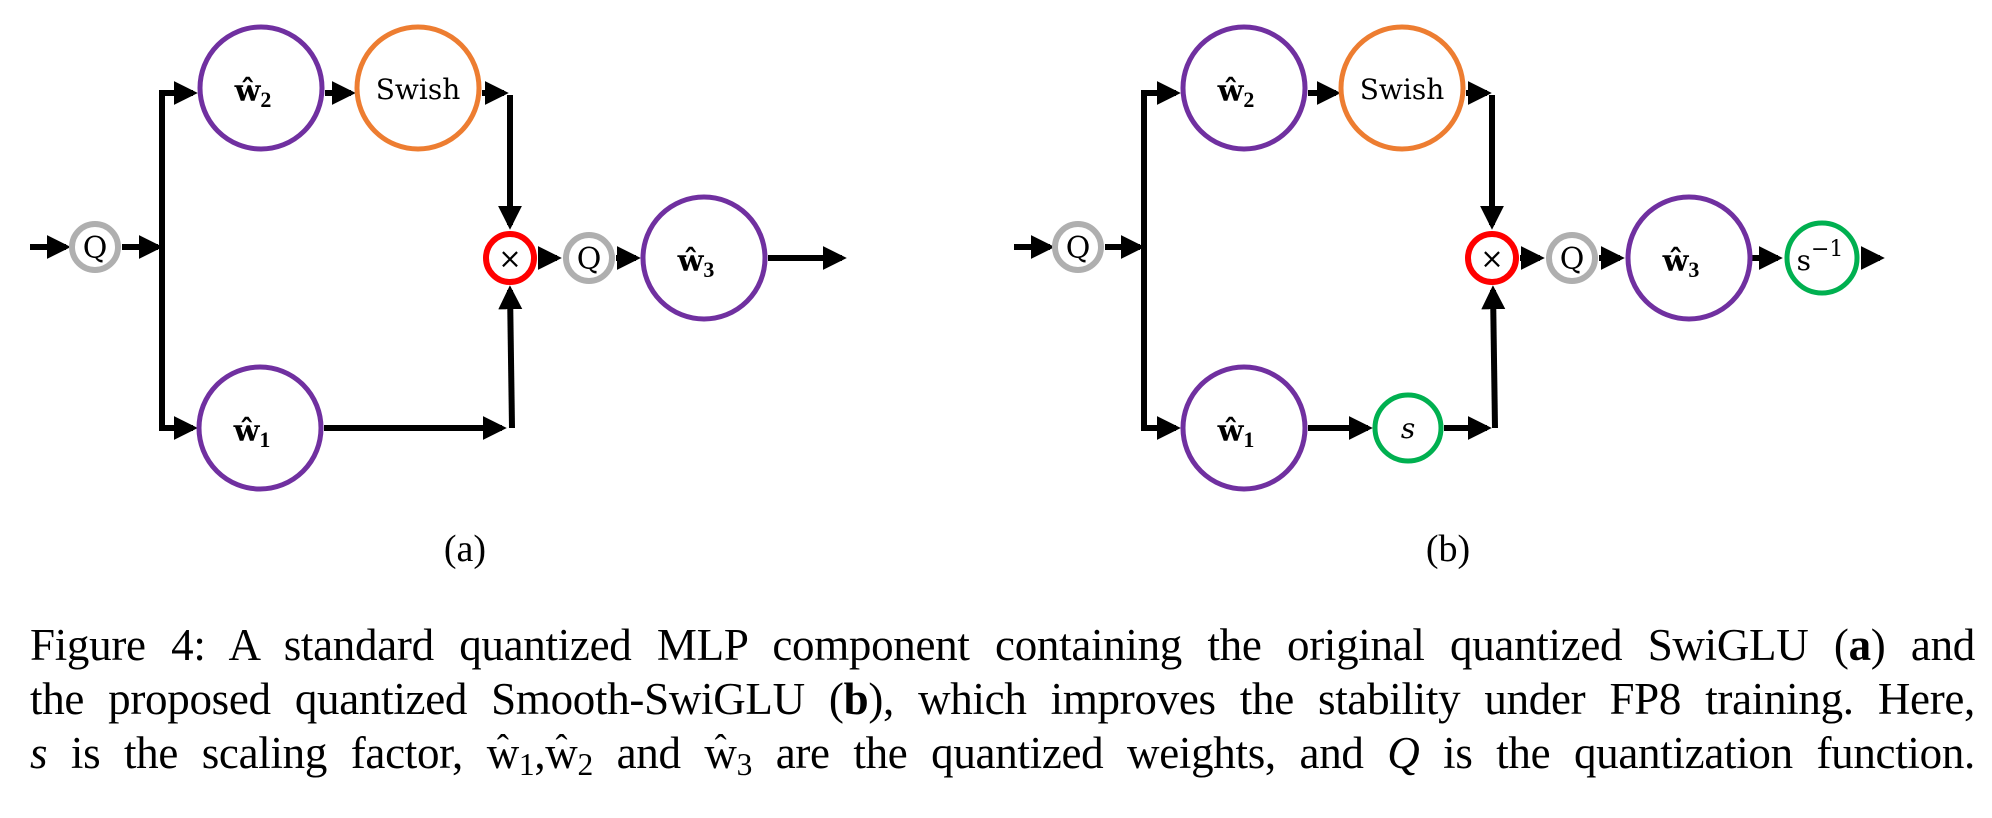  Describe the element at coordinates (118, 645) in the screenshot. I see `figure-number: Figure 4:` at that location.